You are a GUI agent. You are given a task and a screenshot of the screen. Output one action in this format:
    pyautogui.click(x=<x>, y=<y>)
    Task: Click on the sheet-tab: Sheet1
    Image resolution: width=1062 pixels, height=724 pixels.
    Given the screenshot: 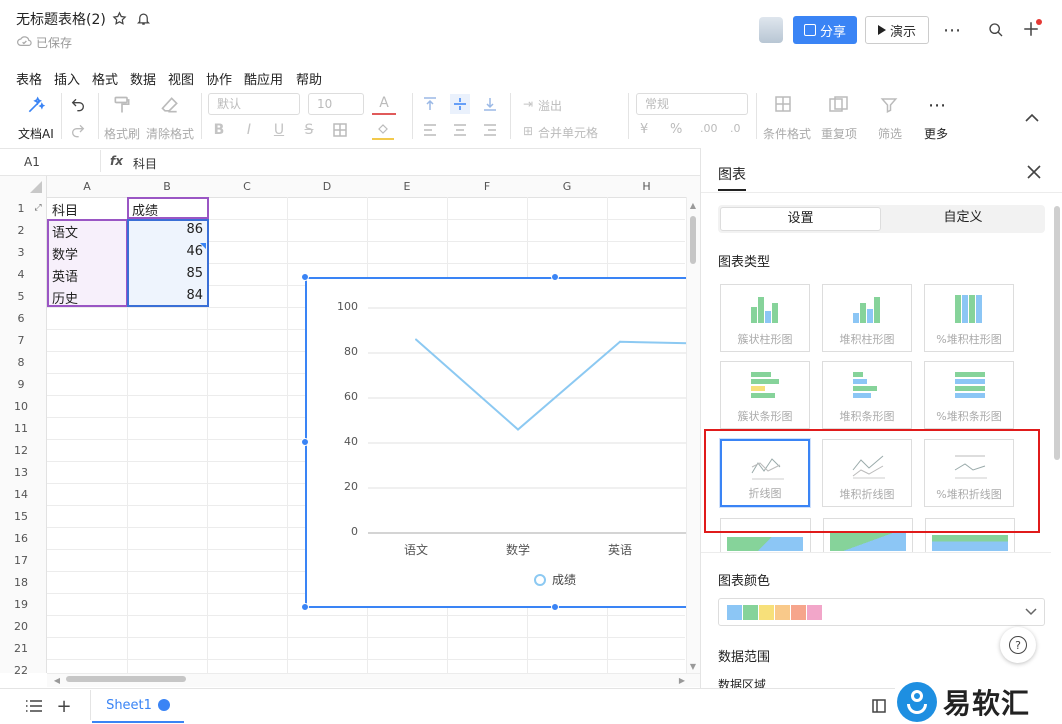 What is the action you would take?
    pyautogui.click(x=138, y=706)
    